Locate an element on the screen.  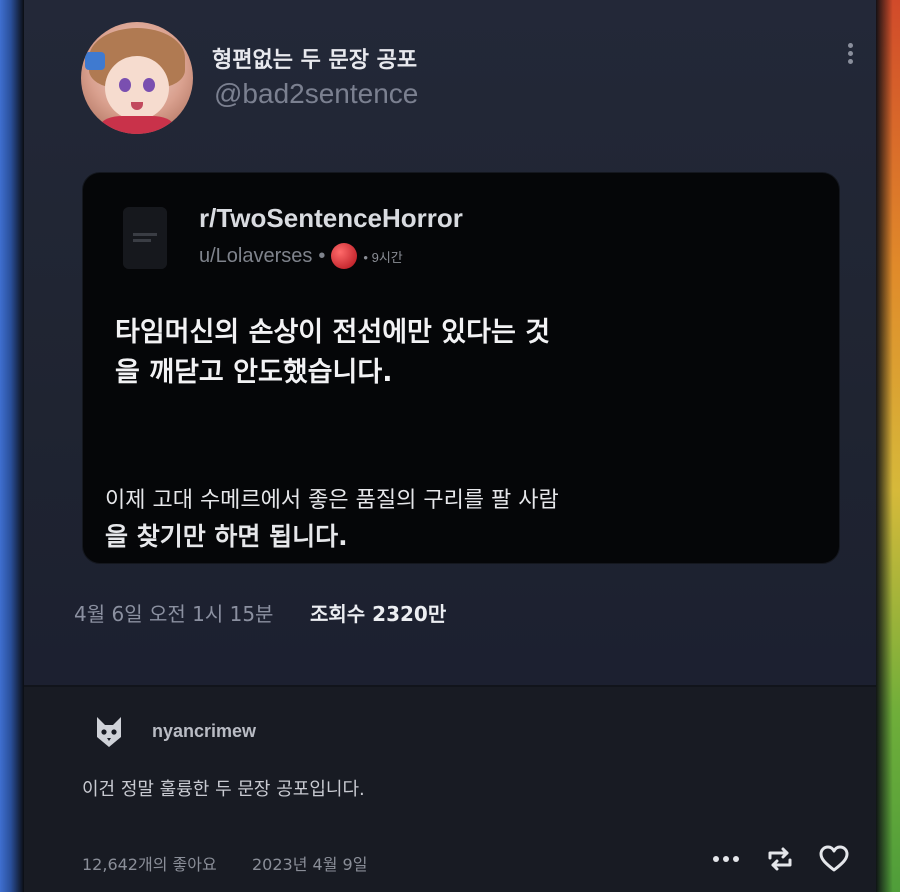
story-line: 을 깨닫고 안도했습니다. is located at coordinates (254, 372).